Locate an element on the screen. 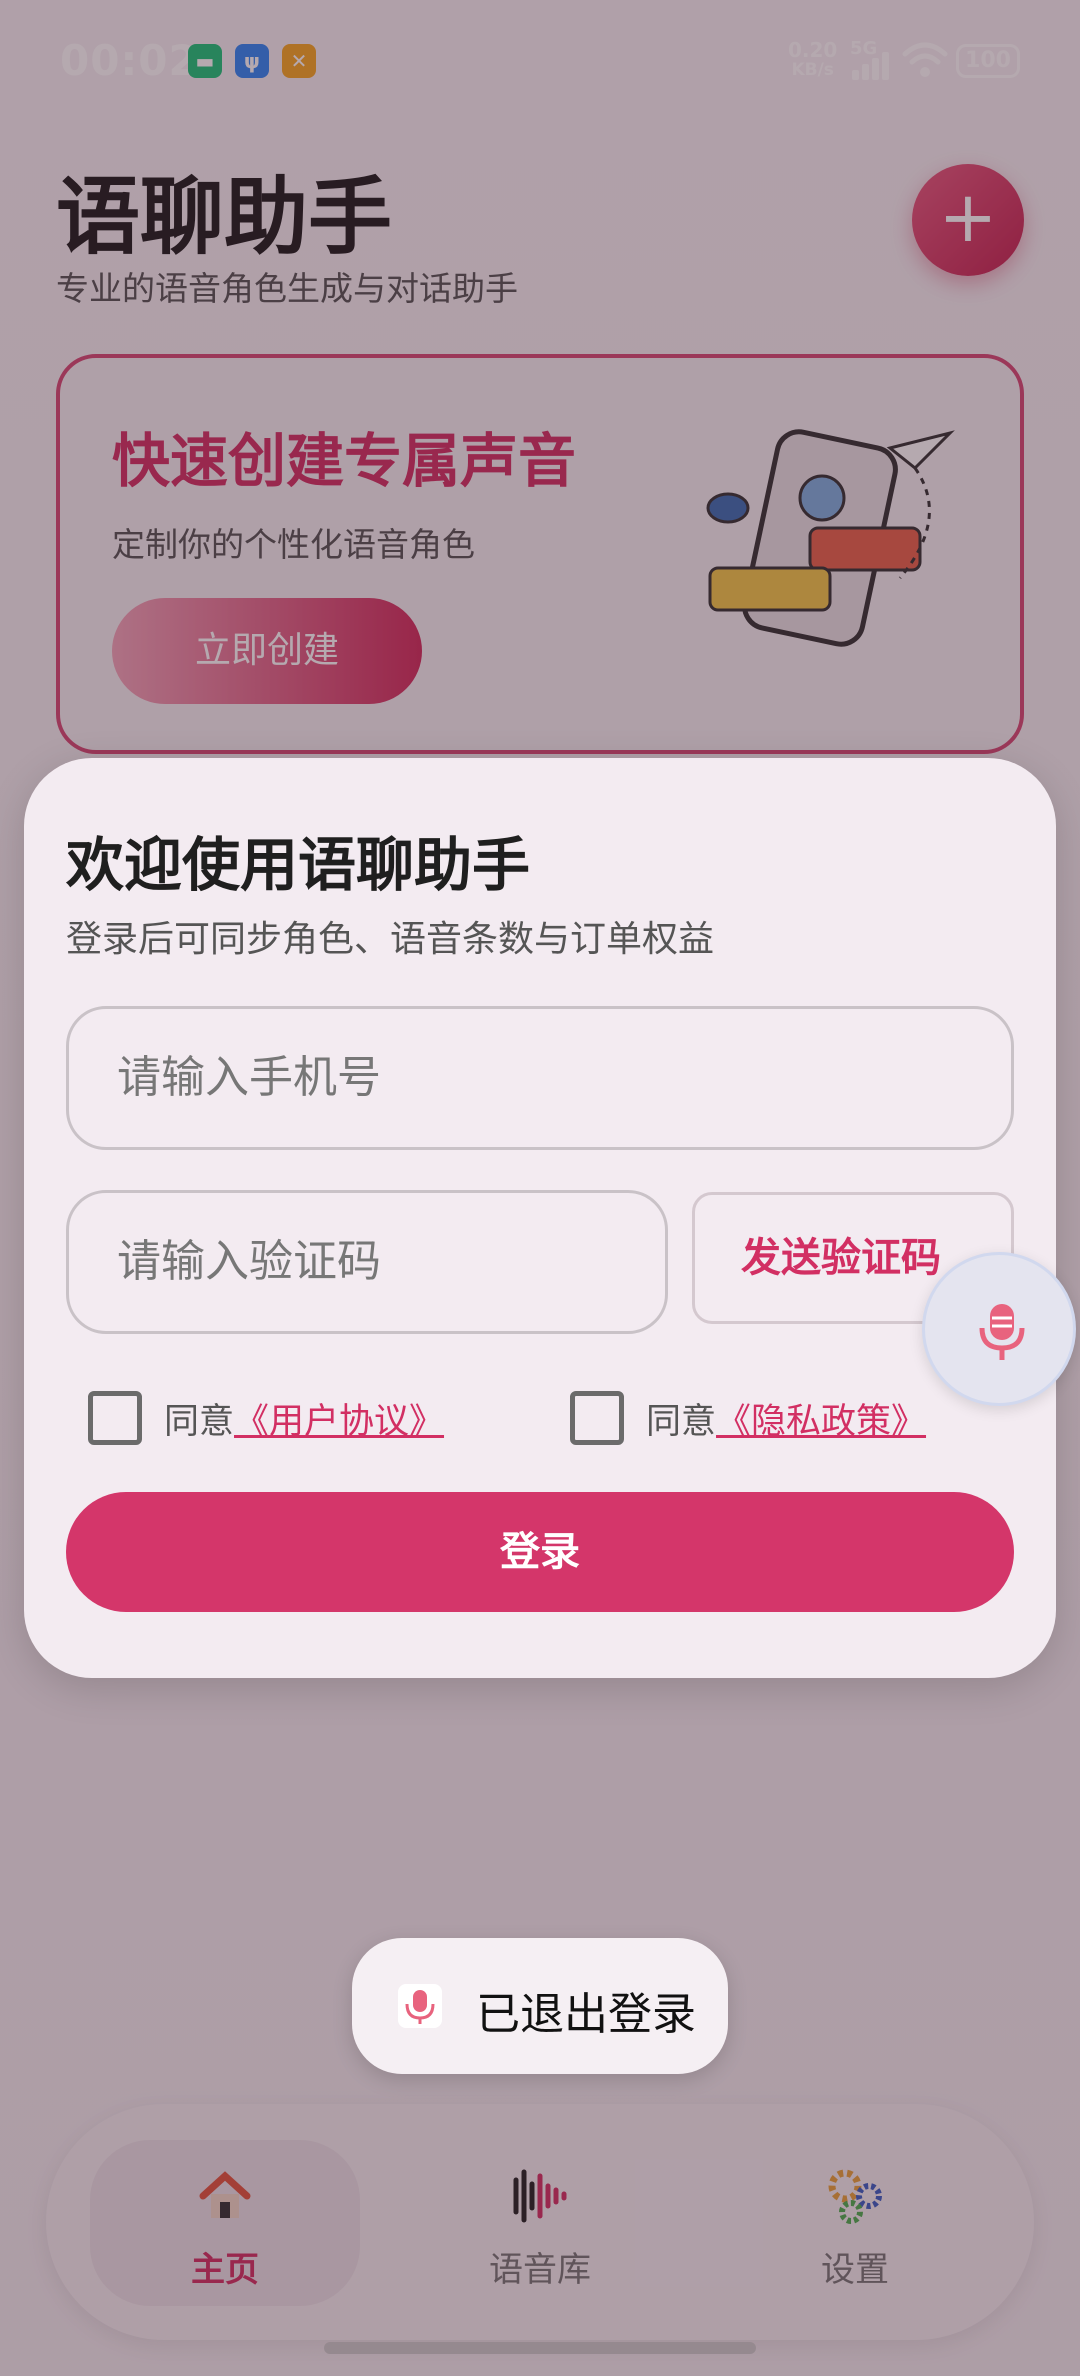  user-agreement-checkbox is located at coordinates (115, 1418).